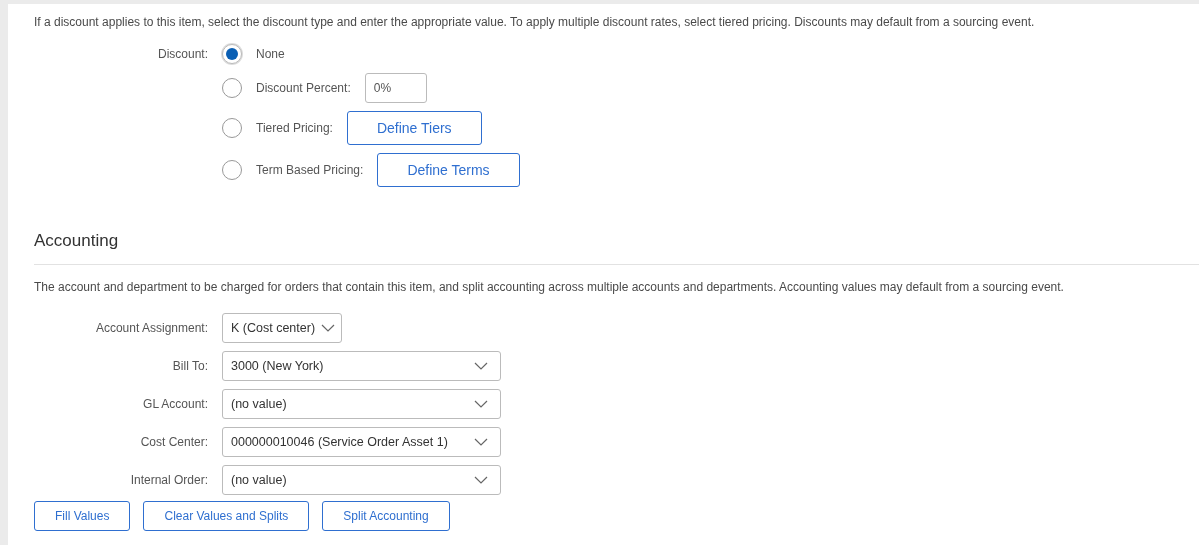  I want to click on accounting-description: The account and department to be charged for orders that contain this item, and split accounting across multiple accounts and departments. Accounting values may default from a sourcing event., so click(549, 287).